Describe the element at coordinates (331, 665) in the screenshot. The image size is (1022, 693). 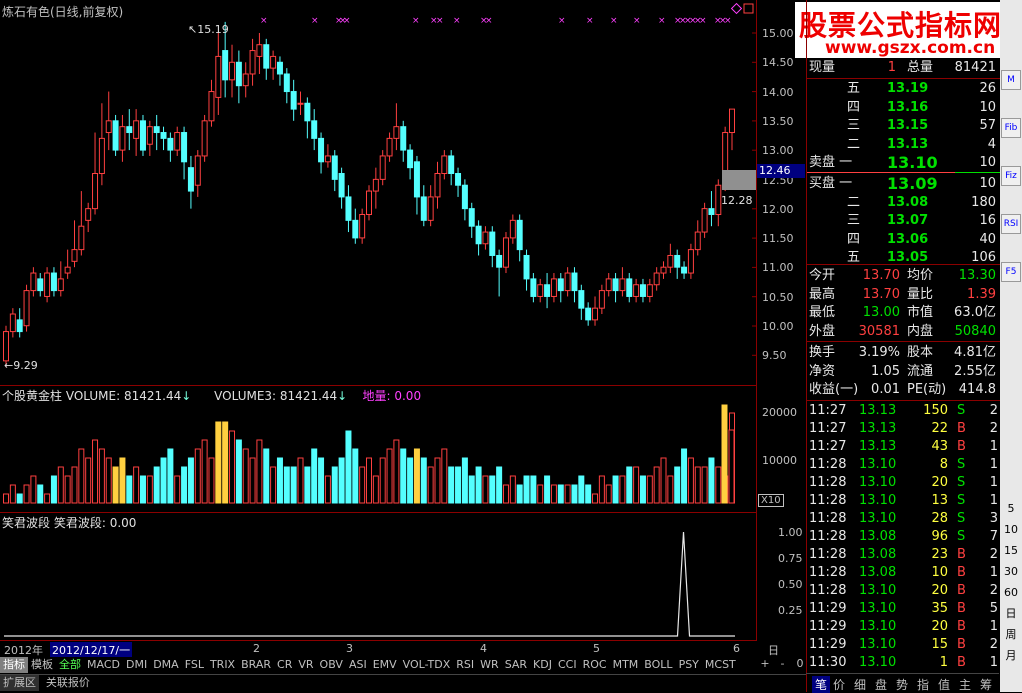
I see `tab-obv: OBV` at that location.